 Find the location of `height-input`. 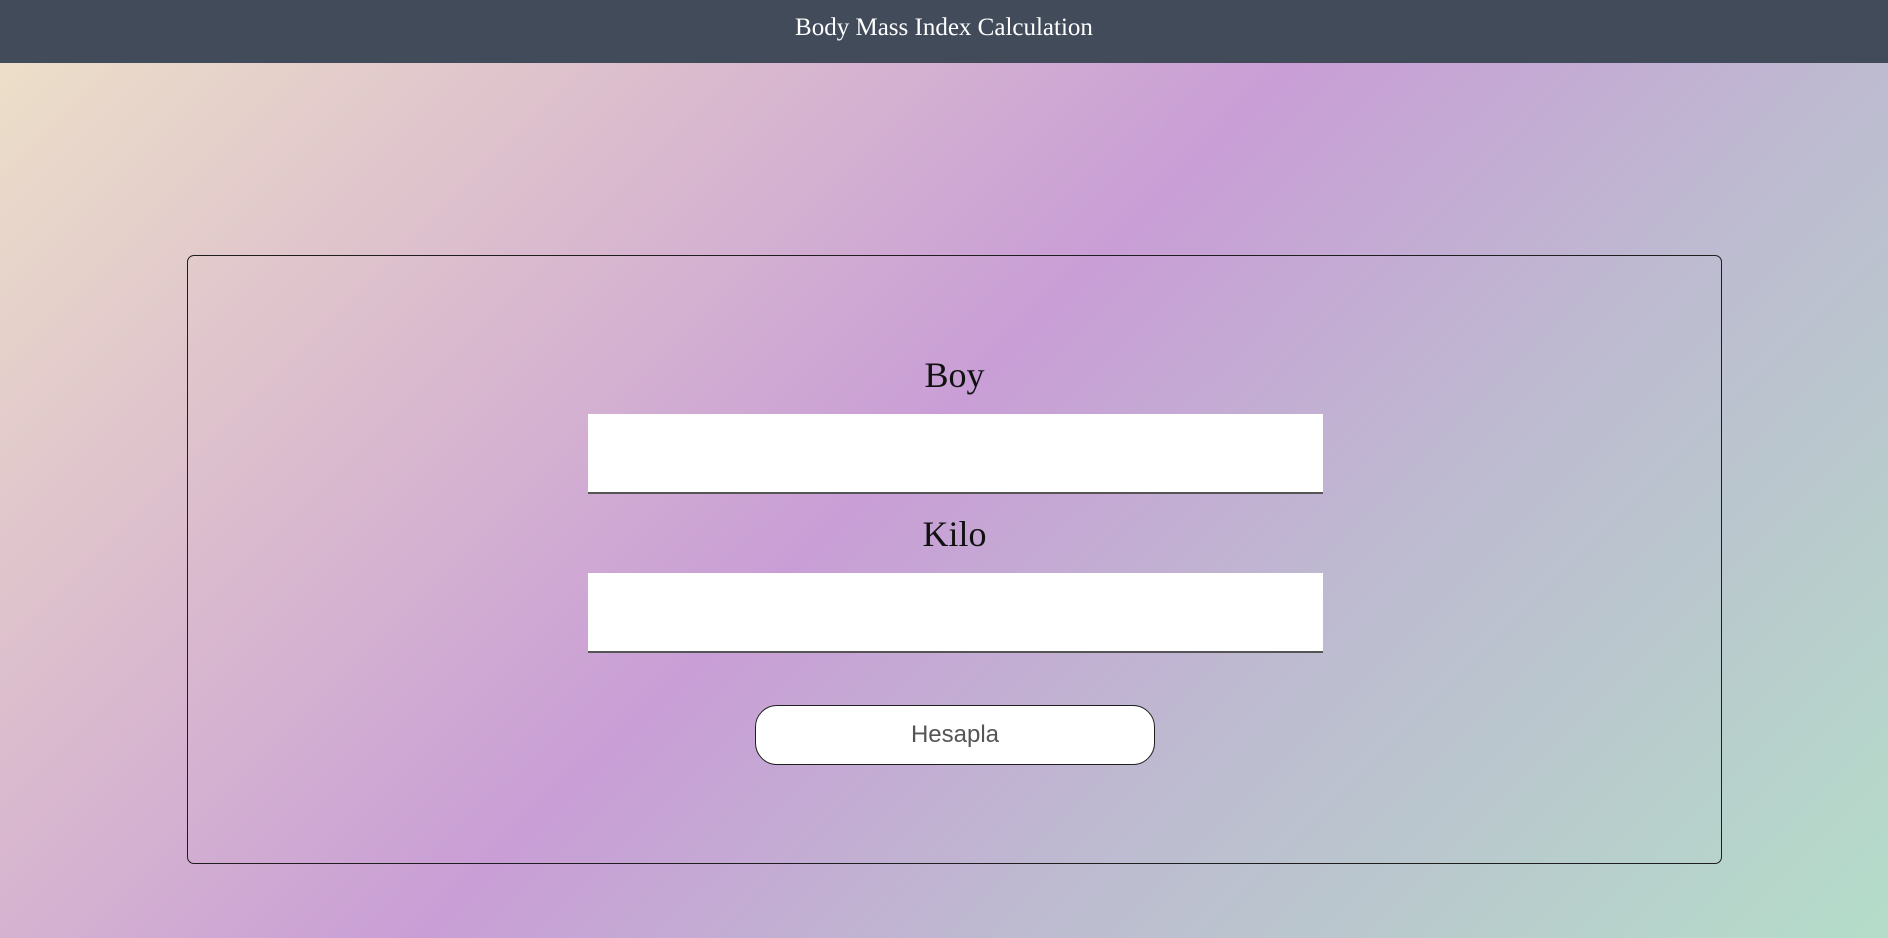

height-input is located at coordinates (955, 454).